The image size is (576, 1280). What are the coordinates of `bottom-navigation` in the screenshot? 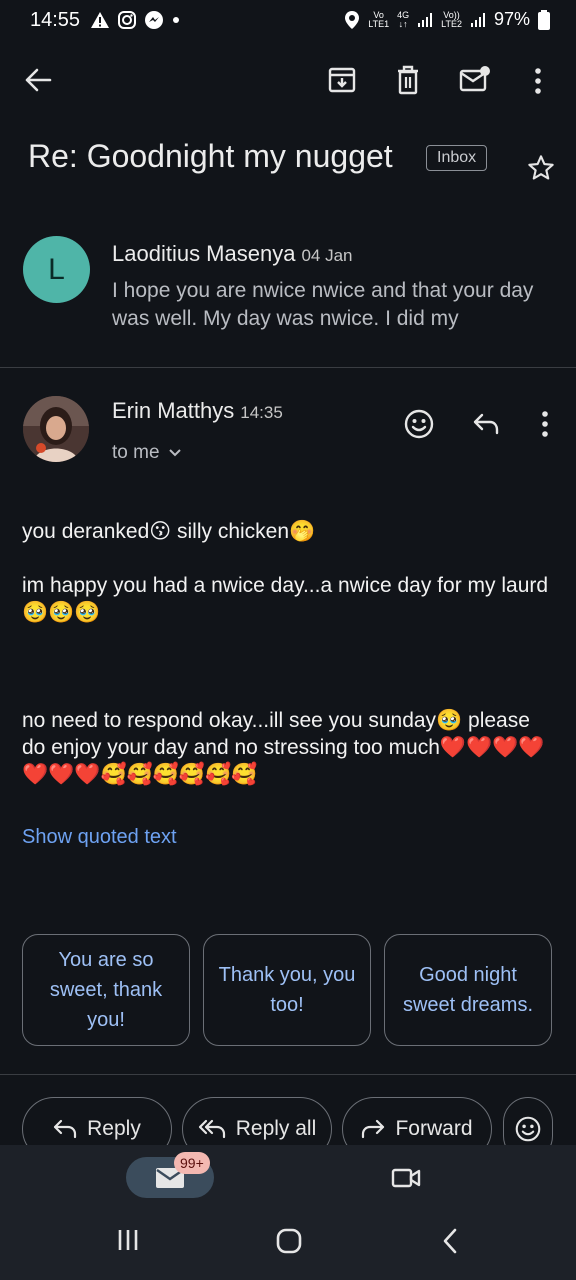 It's located at (288, 1212).